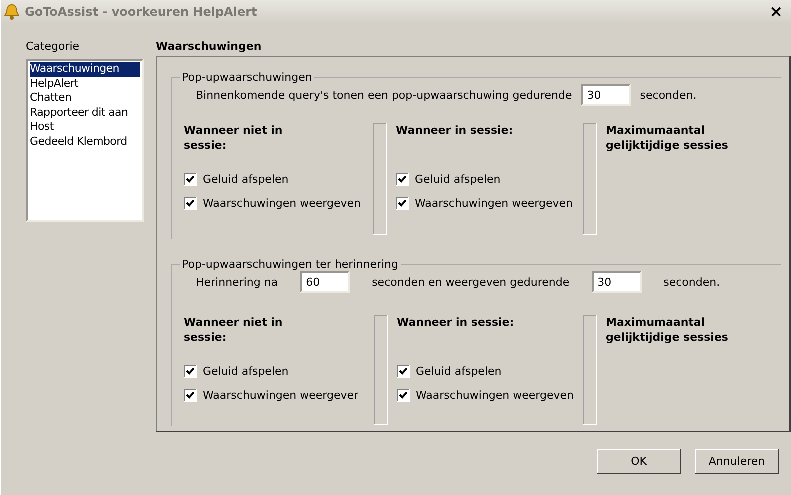 The image size is (791, 495). I want to click on interval-label: Herinnering na, so click(237, 282).